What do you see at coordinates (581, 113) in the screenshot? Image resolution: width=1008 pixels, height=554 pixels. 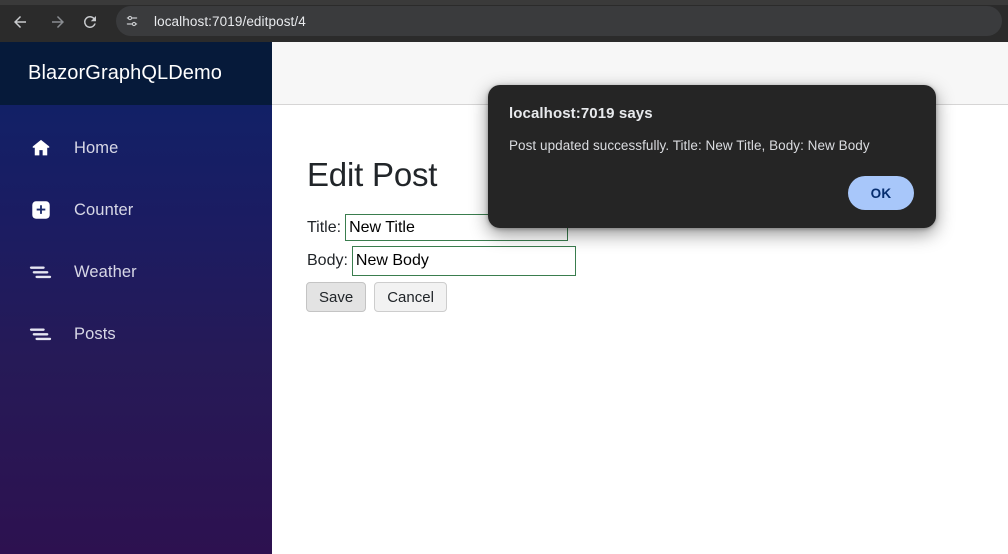 I see `dialog-title: localhost:7019 says` at bounding box center [581, 113].